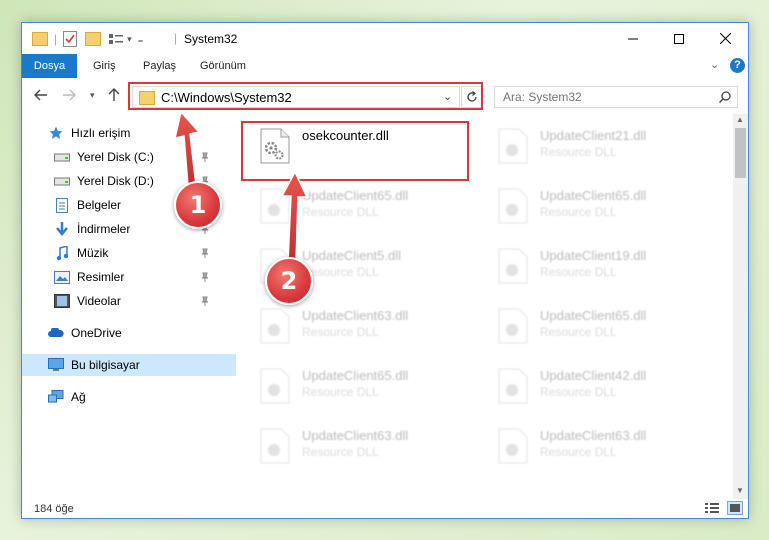  Describe the element at coordinates (92, 95) in the screenshot. I see `recent-locations-button: ▾` at that location.